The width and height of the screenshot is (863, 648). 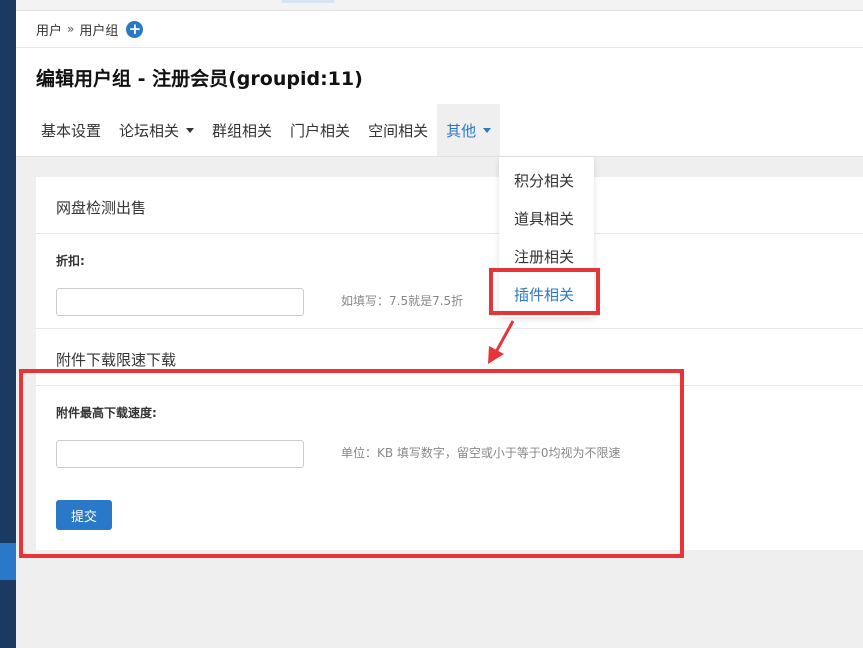 I want to click on tab-group: 群组相关, so click(x=242, y=130).